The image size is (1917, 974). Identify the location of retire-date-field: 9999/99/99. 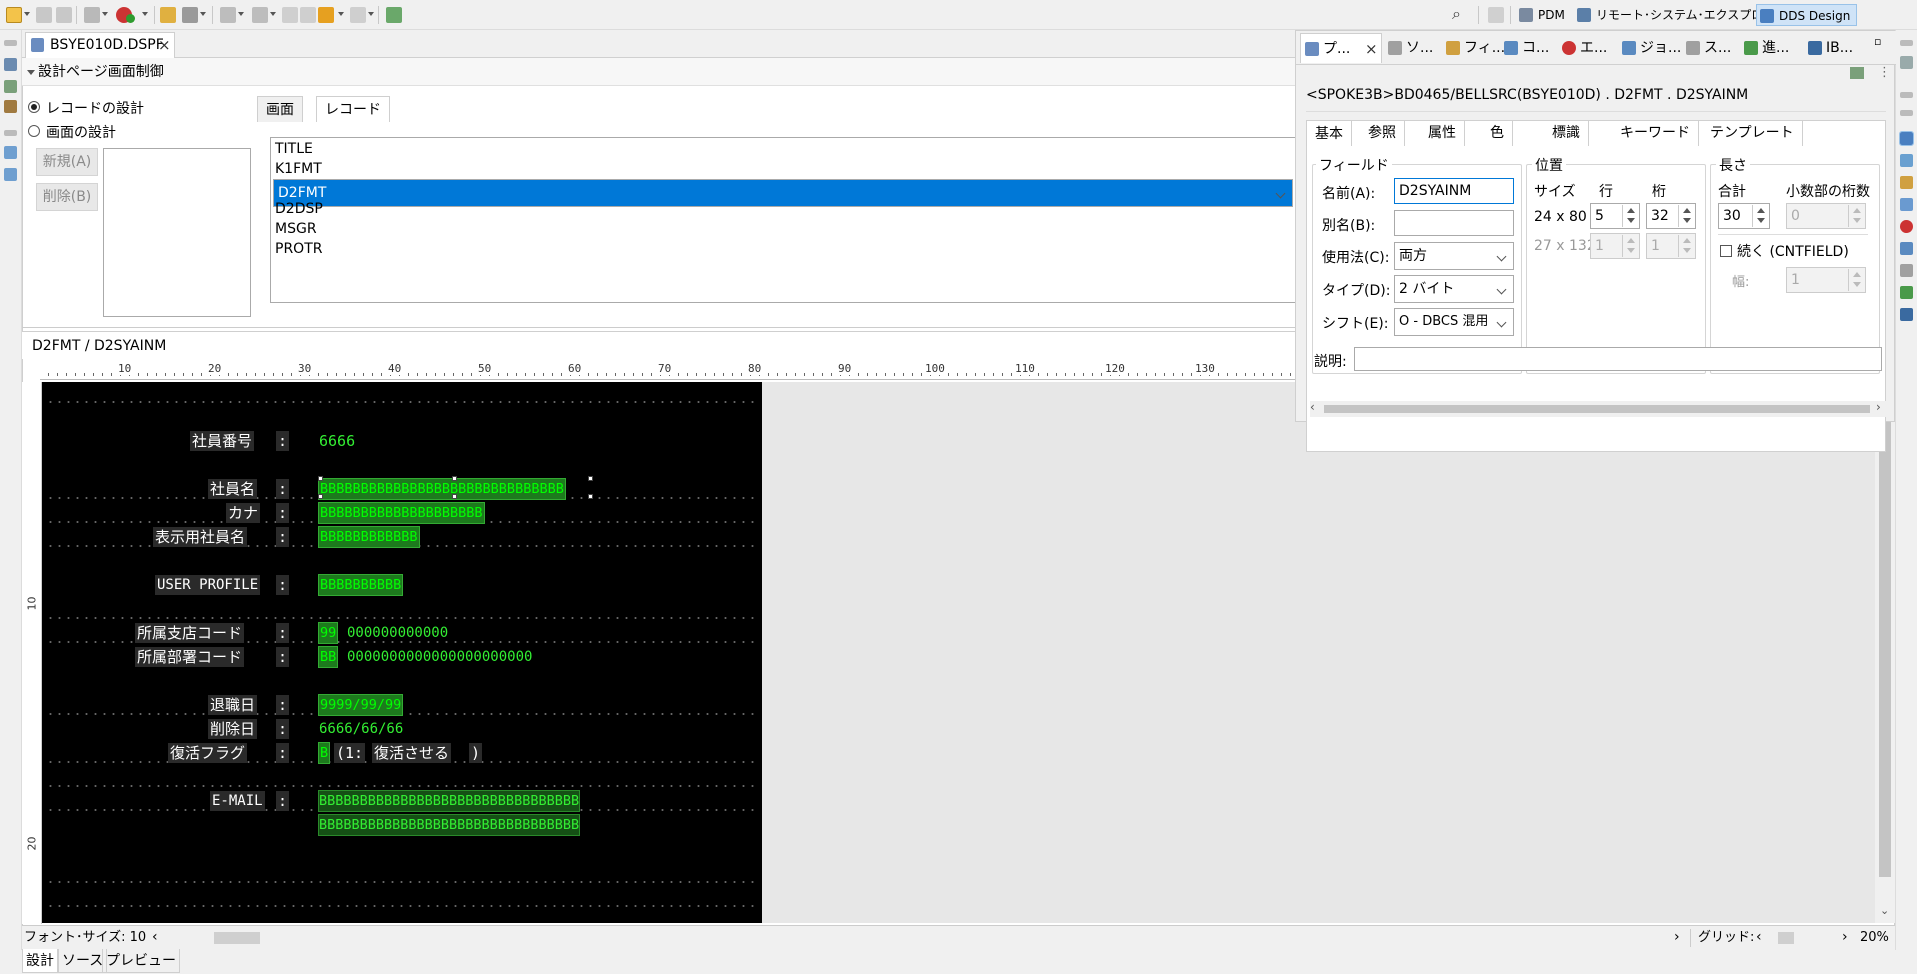
(360, 705).